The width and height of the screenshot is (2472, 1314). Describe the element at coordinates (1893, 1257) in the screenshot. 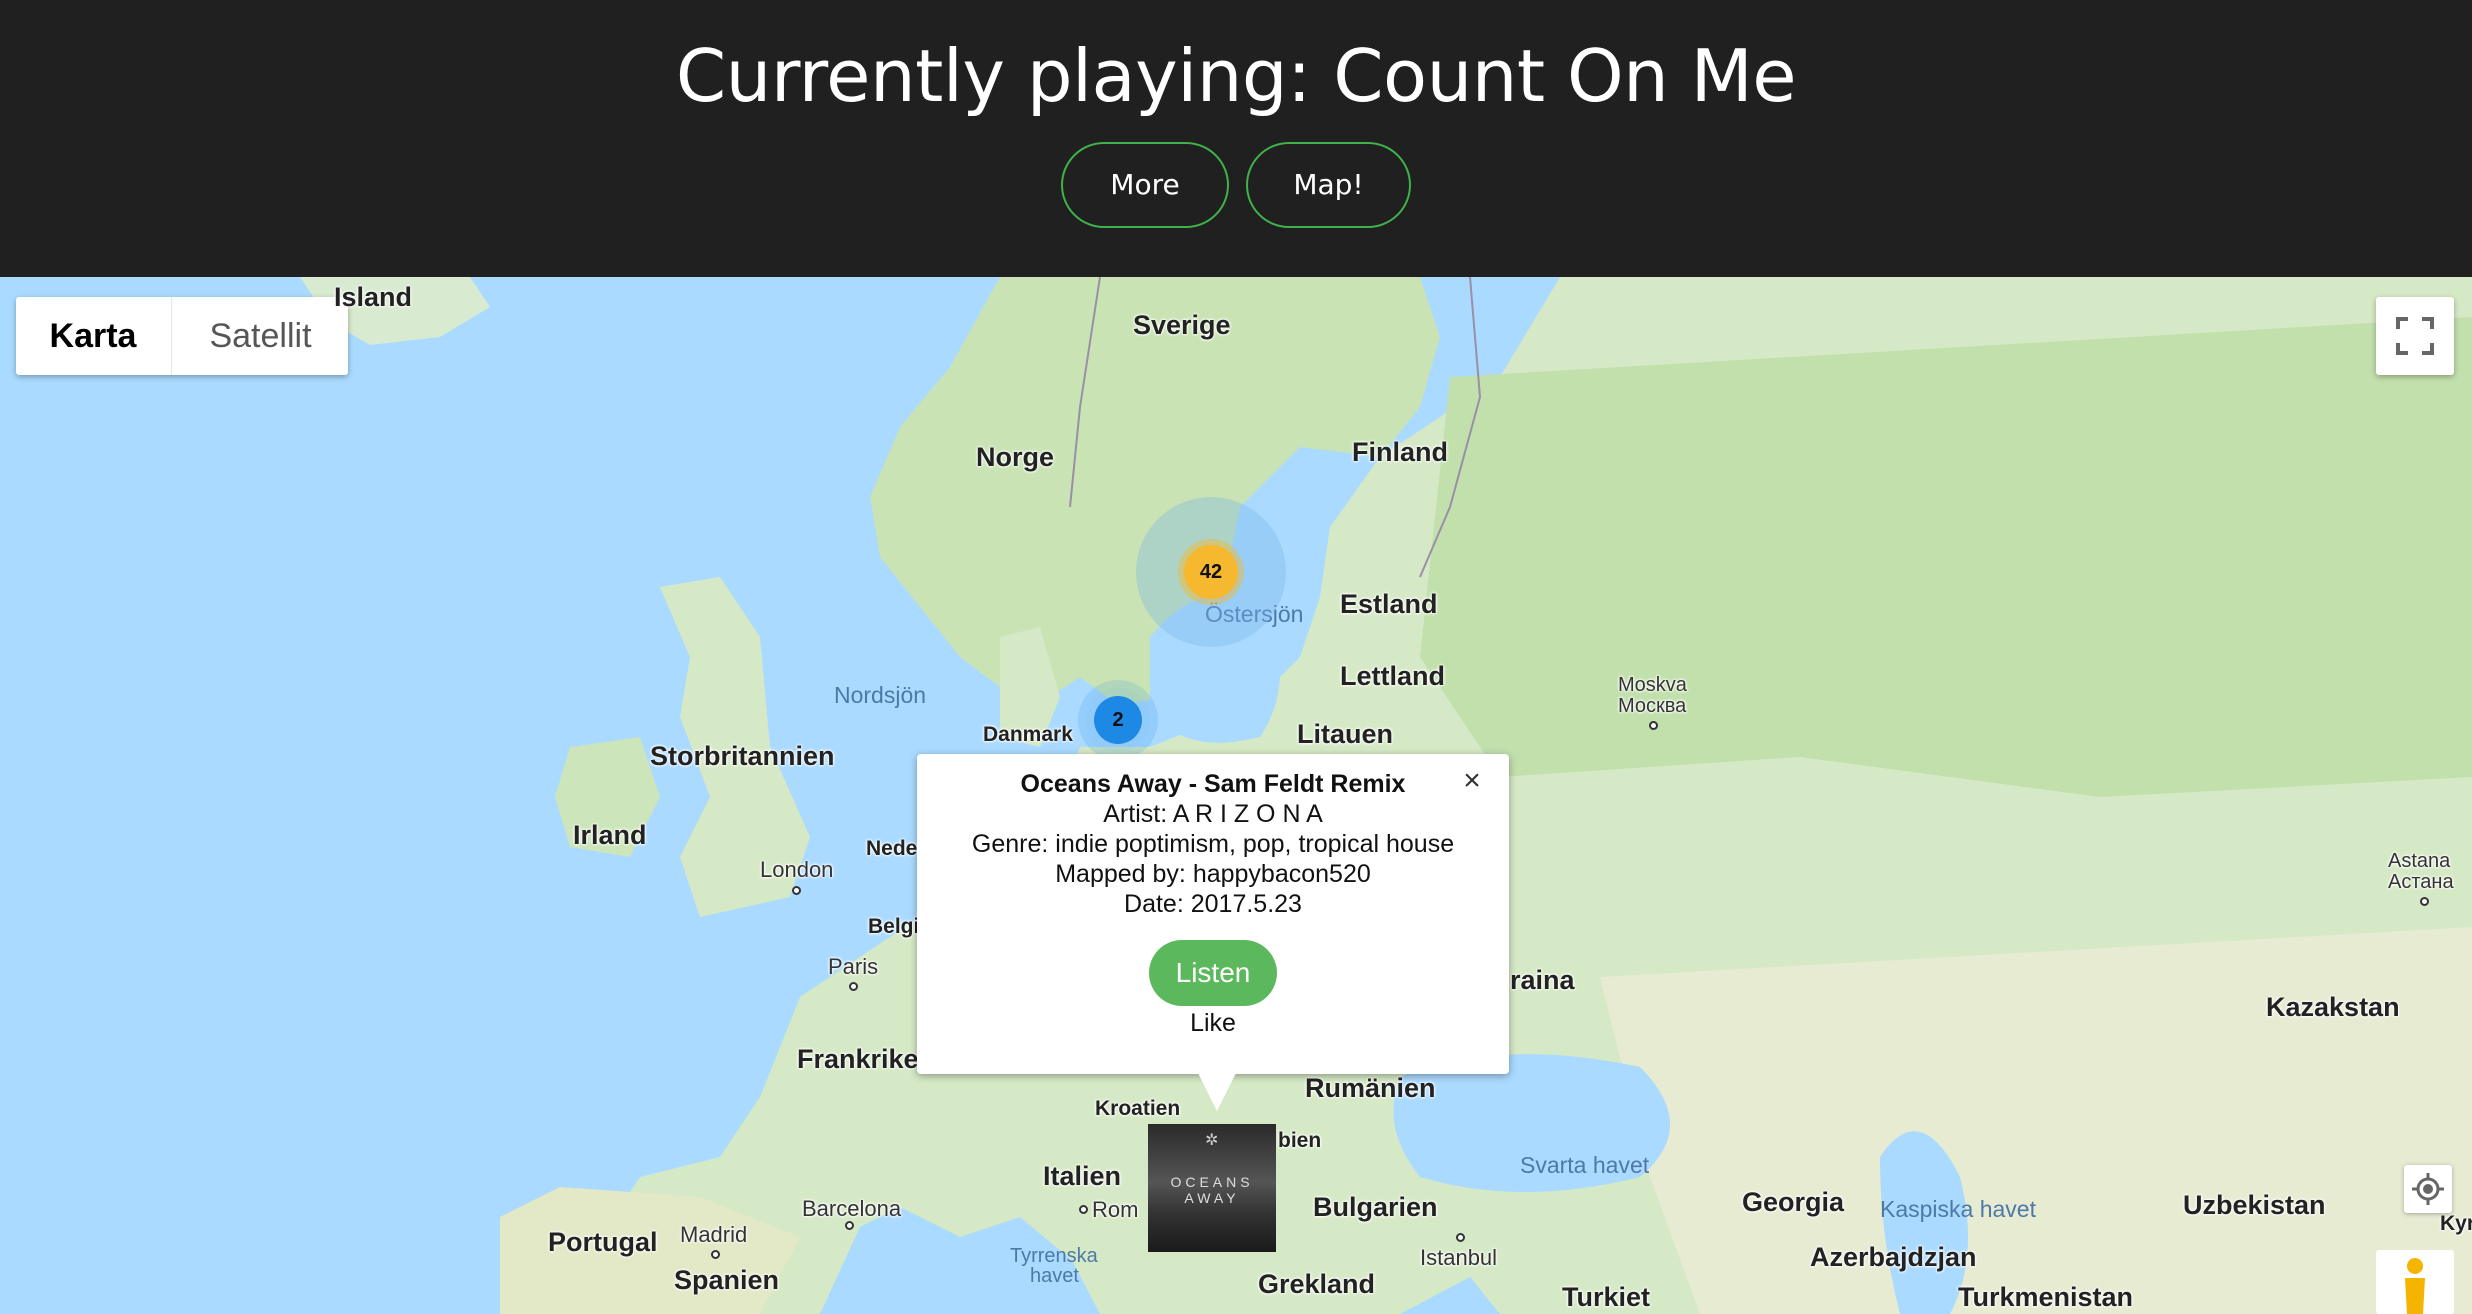

I see `label-azerbajdzjan: Azerbajdzjan` at that location.